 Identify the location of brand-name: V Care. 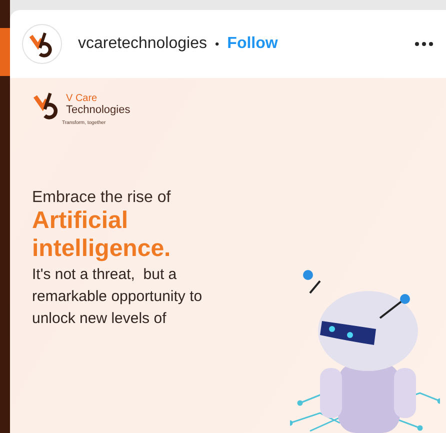
(82, 99).